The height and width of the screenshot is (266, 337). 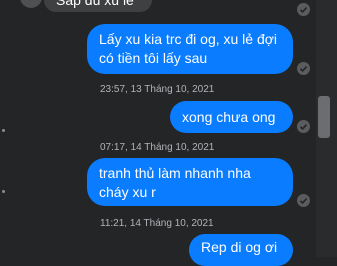 I want to click on sent-message-bubble: tranh thủ làm nhanh nha cháy xu r, so click(x=190, y=182).